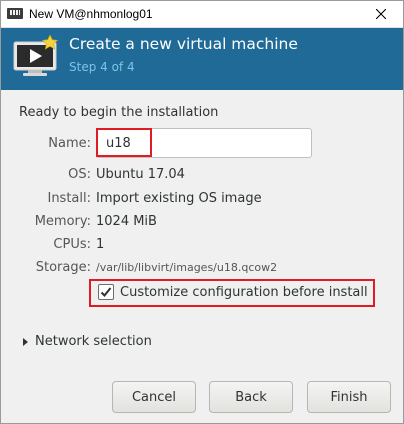 The height and width of the screenshot is (424, 404). I want to click on vm-manager-icon, so click(15, 13).